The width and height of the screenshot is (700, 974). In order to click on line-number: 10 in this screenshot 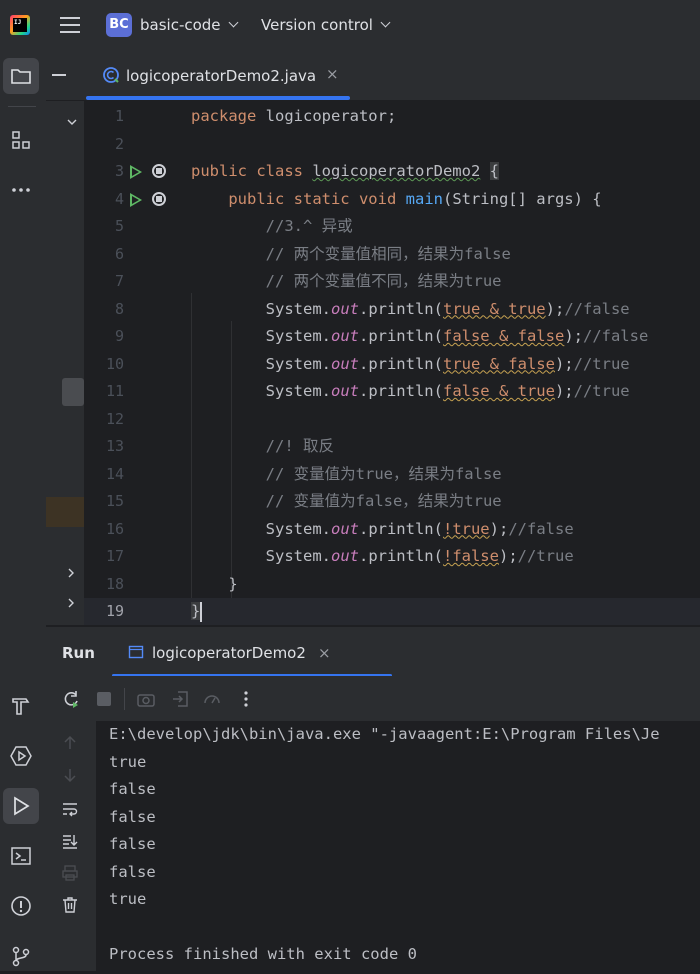, I will do `click(114, 363)`.